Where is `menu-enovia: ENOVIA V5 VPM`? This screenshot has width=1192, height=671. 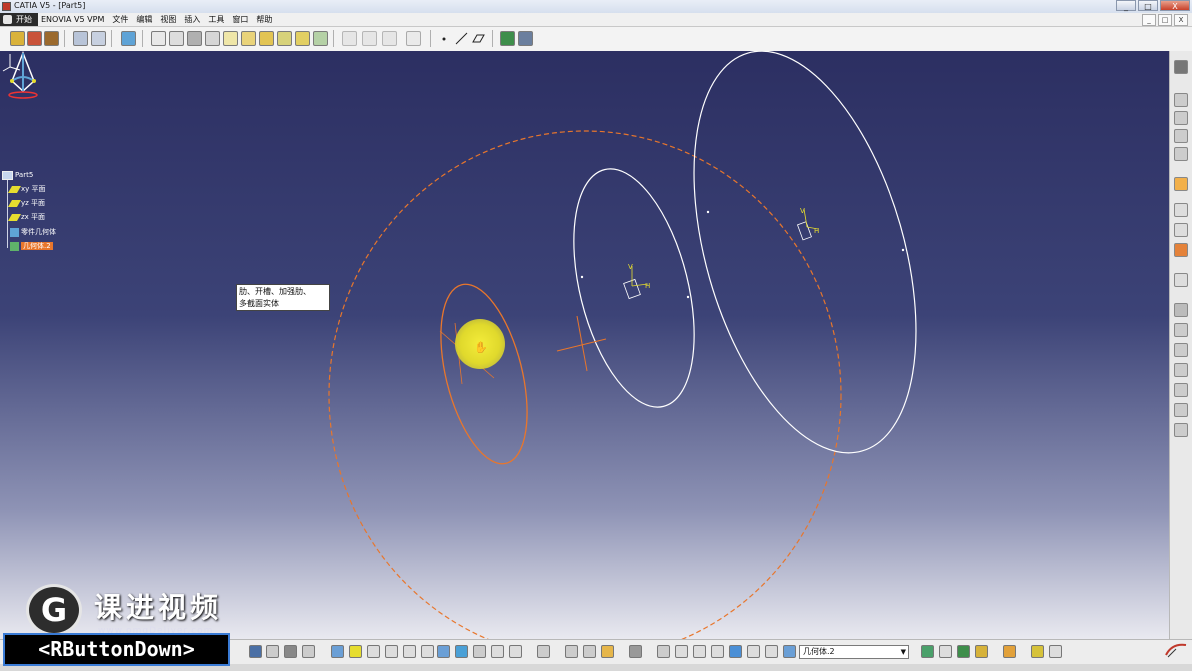 menu-enovia: ENOVIA V5 VPM is located at coordinates (72, 19).